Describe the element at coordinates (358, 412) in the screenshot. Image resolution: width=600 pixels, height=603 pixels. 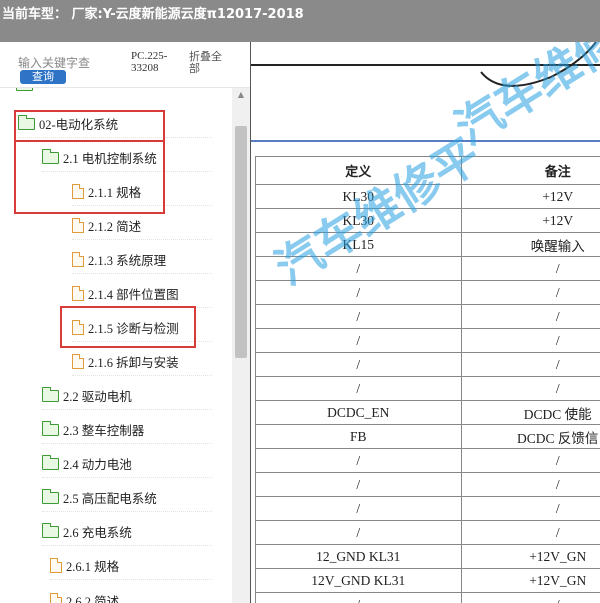
I see `table-cell-definition: DCDC_EN` at that location.